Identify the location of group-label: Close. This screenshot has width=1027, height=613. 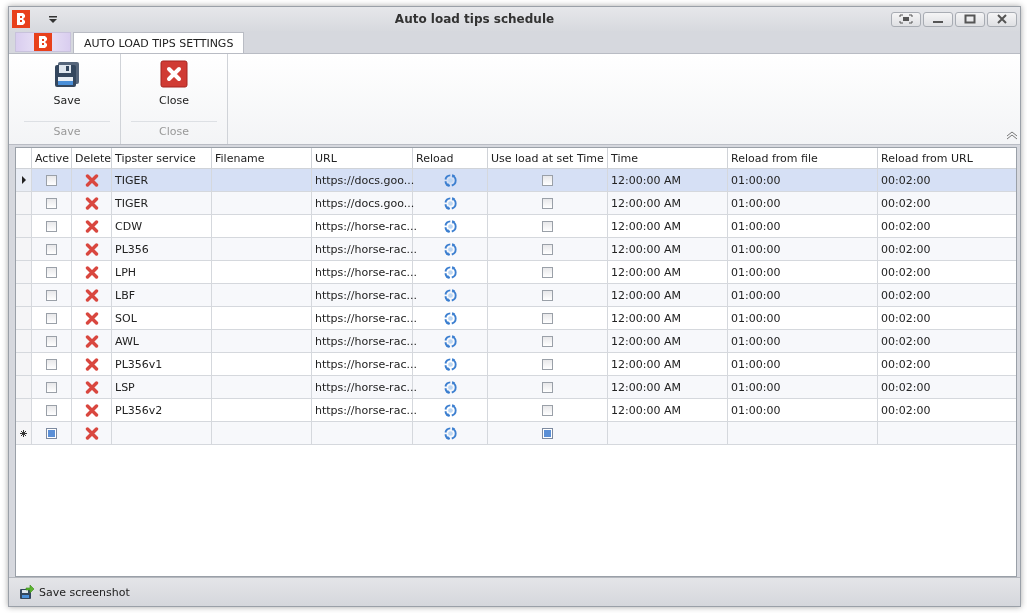
(174, 129).